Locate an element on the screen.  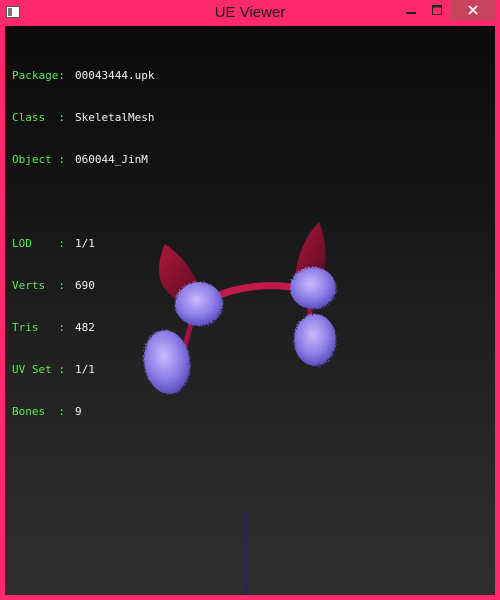
info-row-tris: Tris : 482 is located at coordinates (83, 328).